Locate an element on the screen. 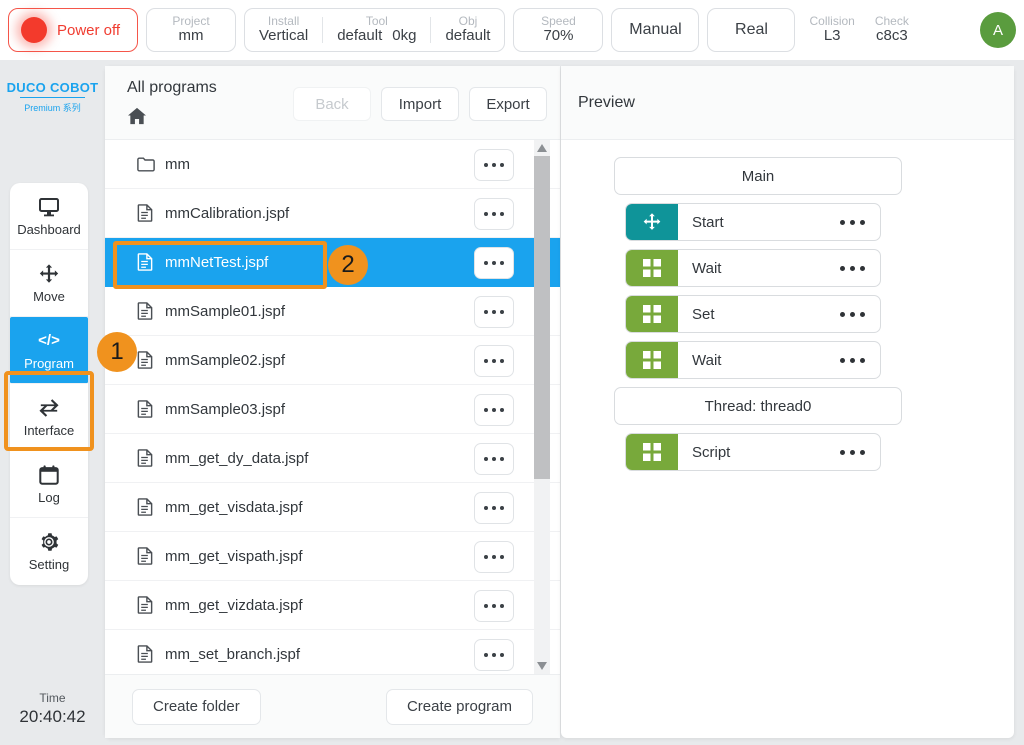 The height and width of the screenshot is (745, 1024). scroll-up-icon is located at coordinates (542, 148).